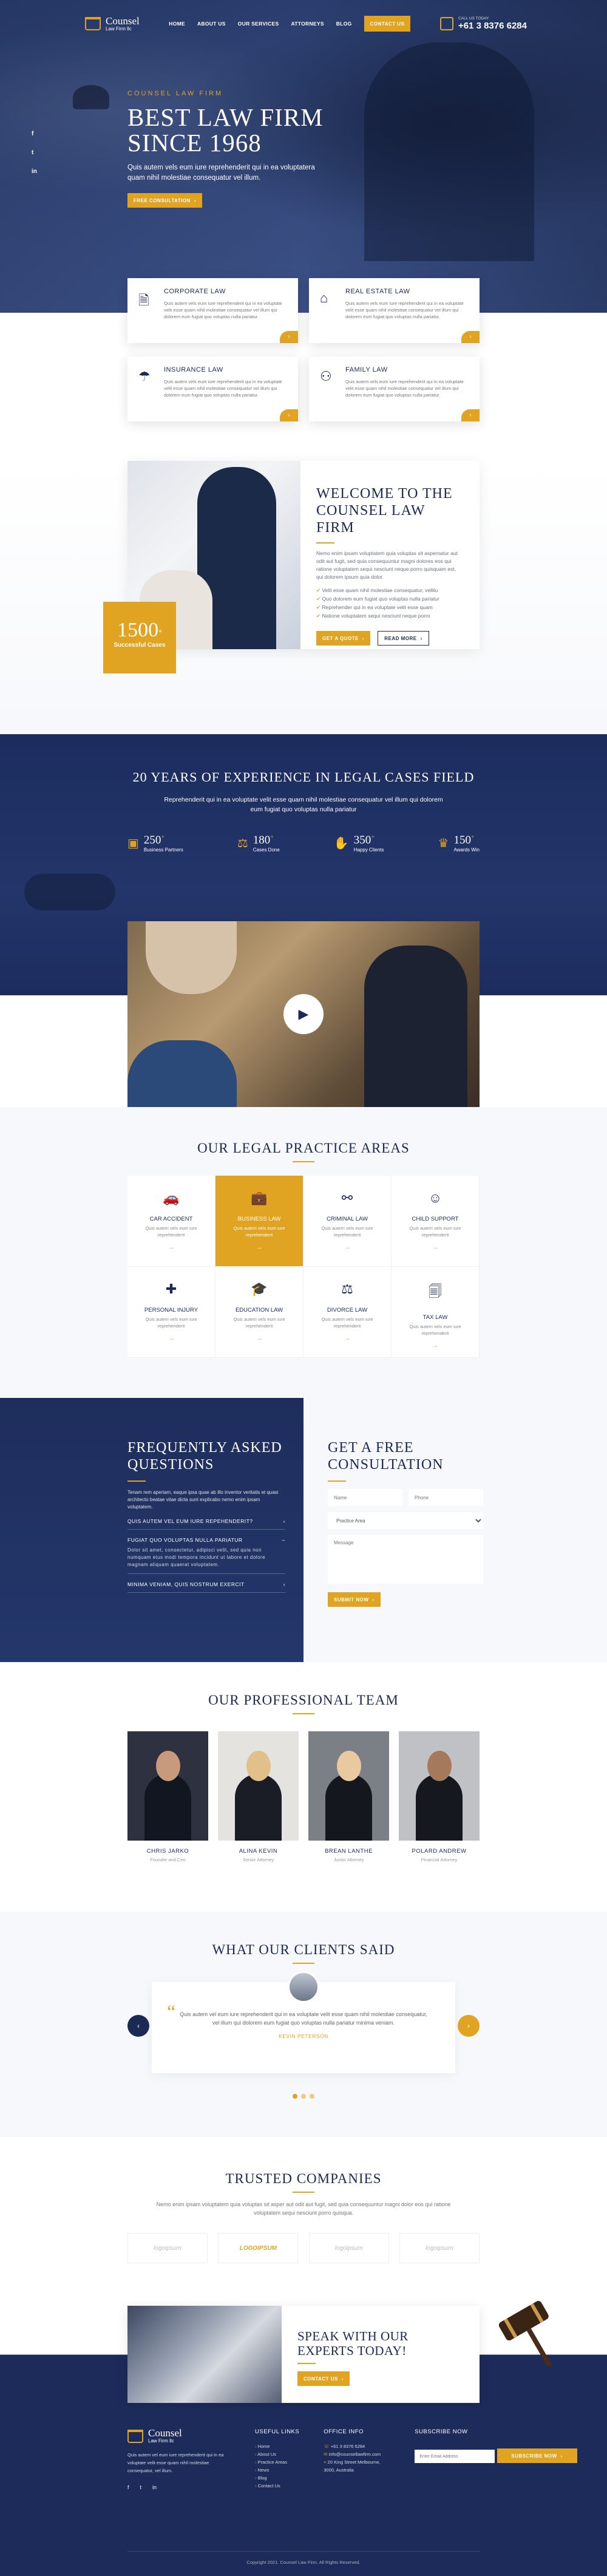  I want to click on read-more-button: READ MORE ›, so click(403, 638).